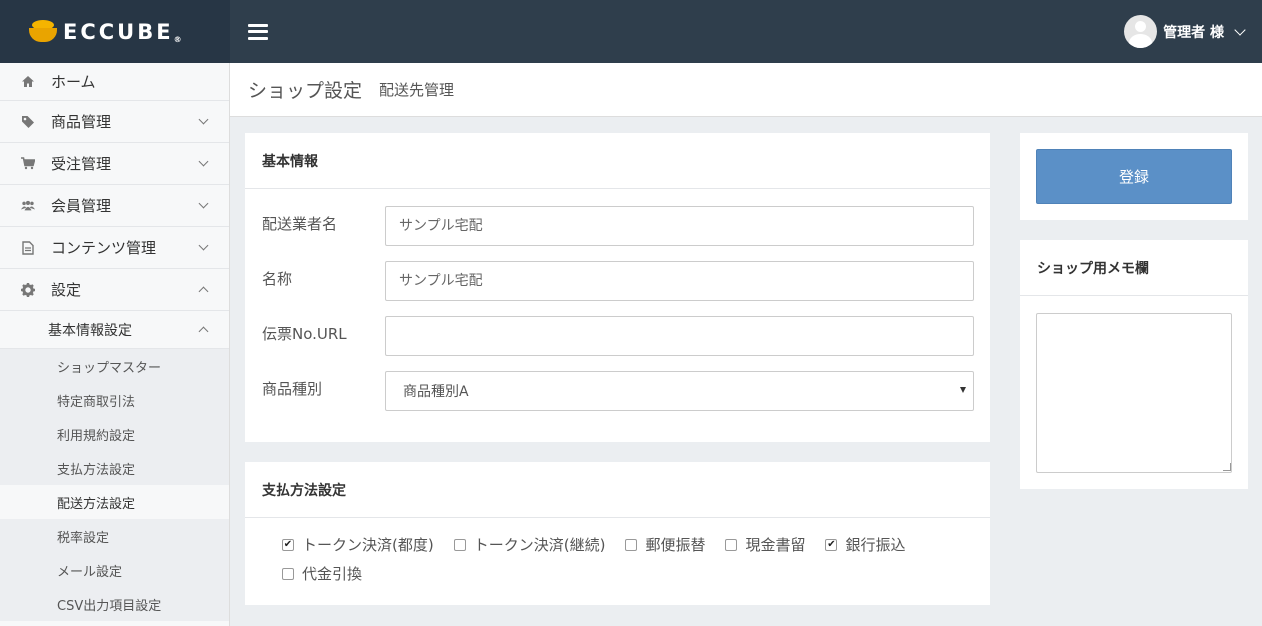  What do you see at coordinates (875, 545) in the screenshot?
I see `option-label: 銀行振込` at bounding box center [875, 545].